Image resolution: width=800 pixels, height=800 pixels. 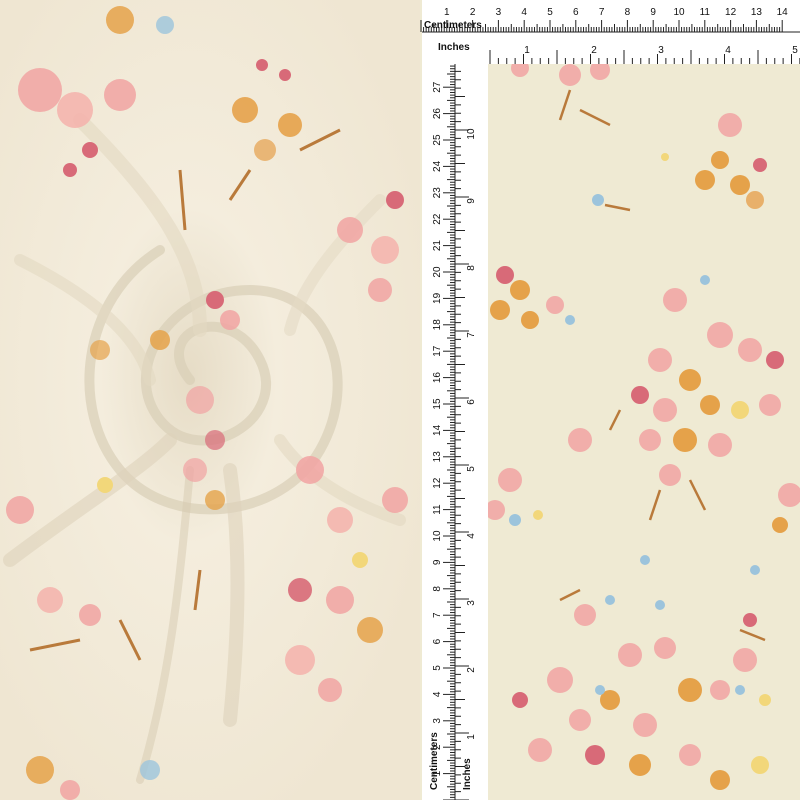 What do you see at coordinates (453, 25) in the screenshot?
I see `centimeters-label: Centimeters` at bounding box center [453, 25].